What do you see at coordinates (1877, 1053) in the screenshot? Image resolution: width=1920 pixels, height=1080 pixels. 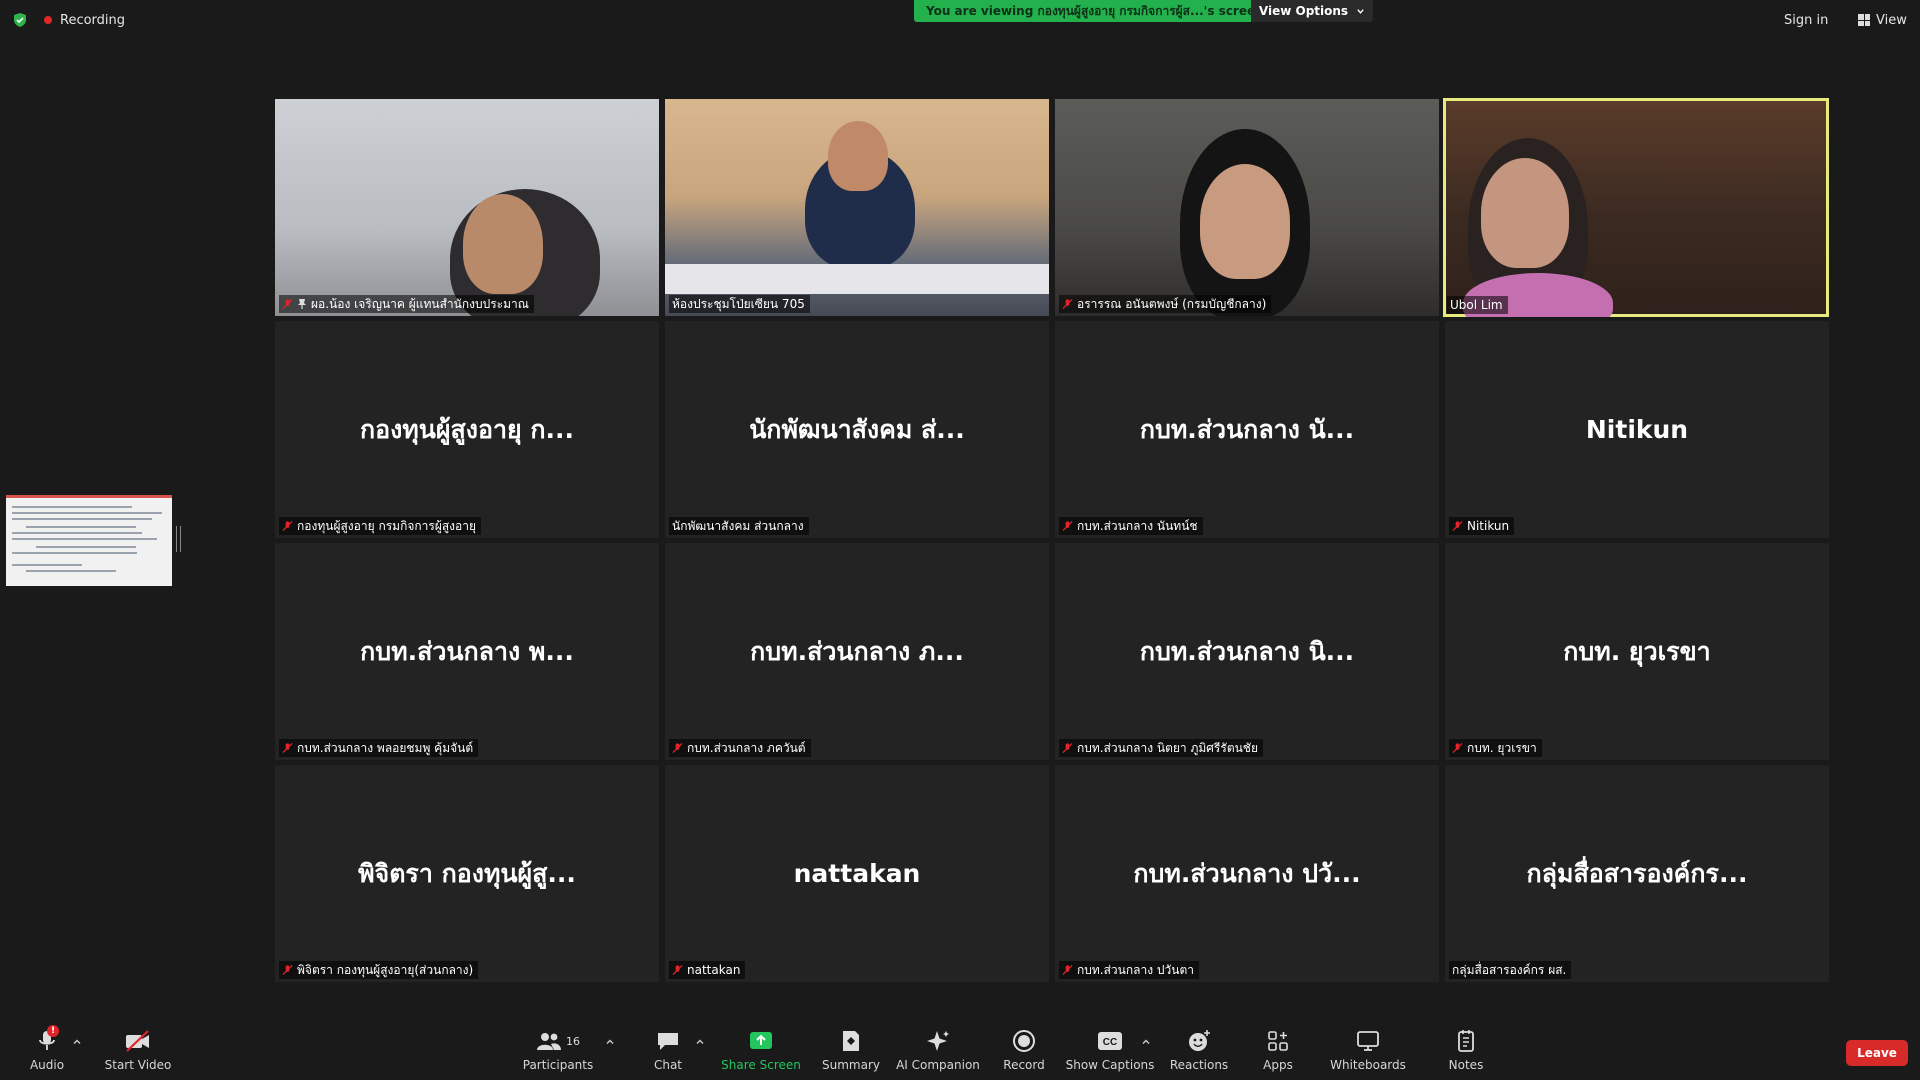 I see `leave-button: Leave` at bounding box center [1877, 1053].